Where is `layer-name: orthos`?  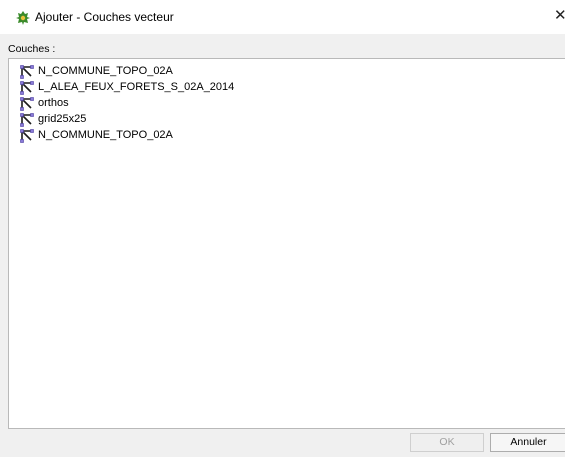 layer-name: orthos is located at coordinates (53, 103).